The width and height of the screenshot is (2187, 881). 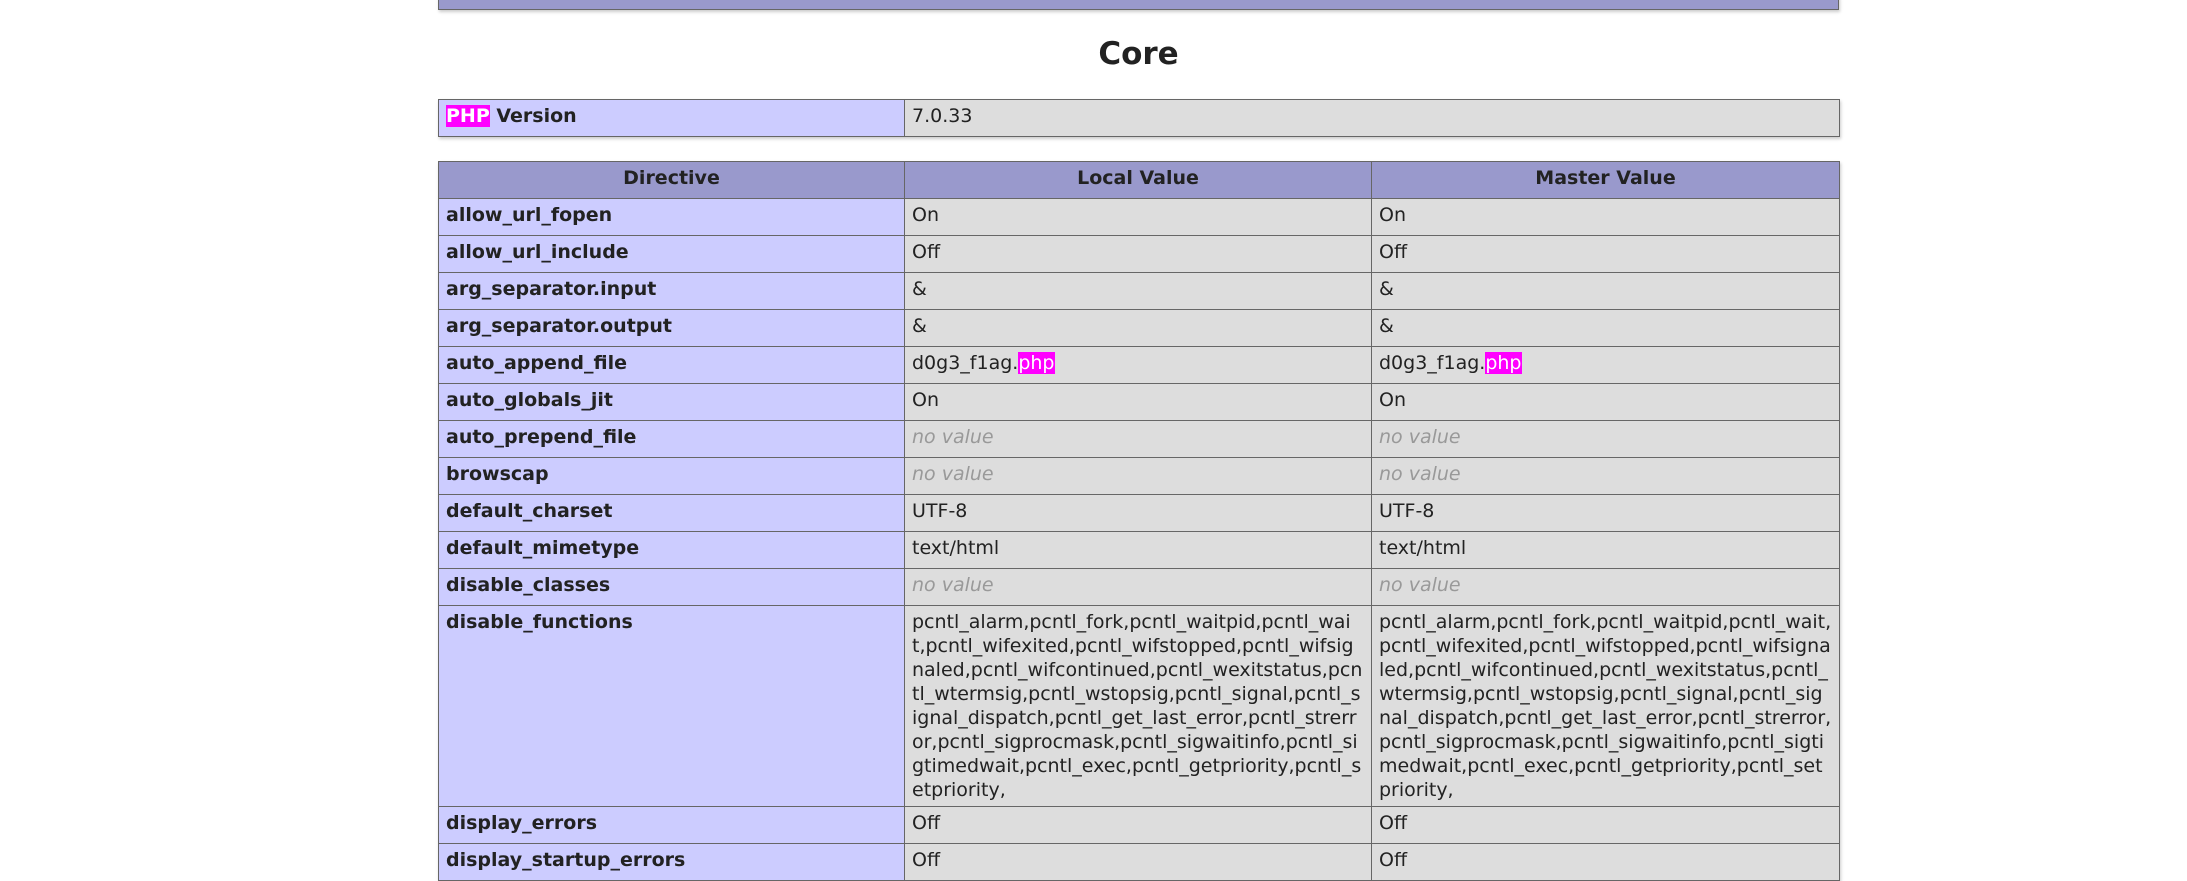 I want to click on header-master-value: Master Value, so click(x=1605, y=180).